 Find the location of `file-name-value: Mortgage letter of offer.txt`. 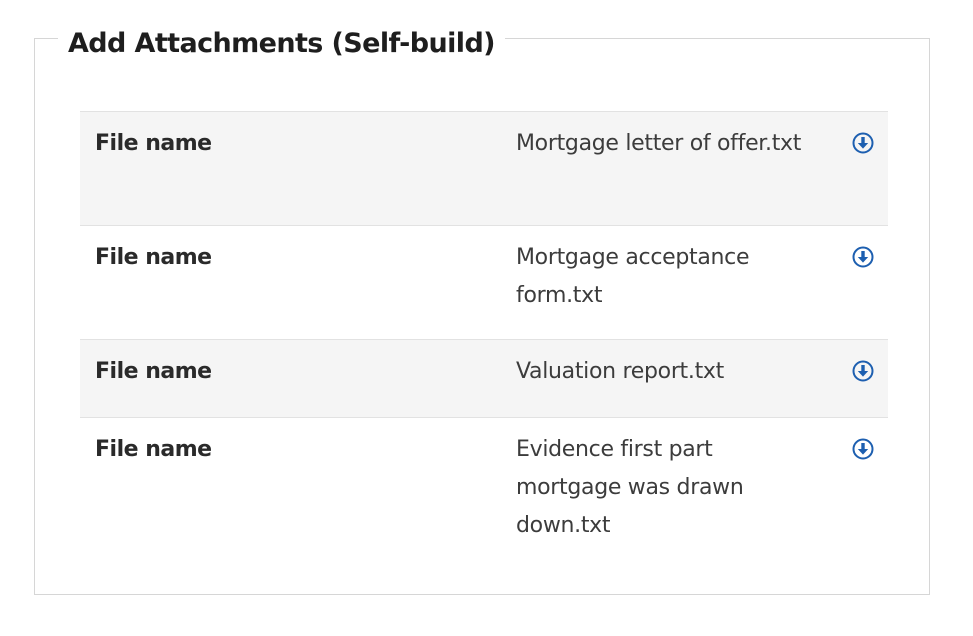

file-name-value: Mortgage letter of offer.txt is located at coordinates (659, 143).